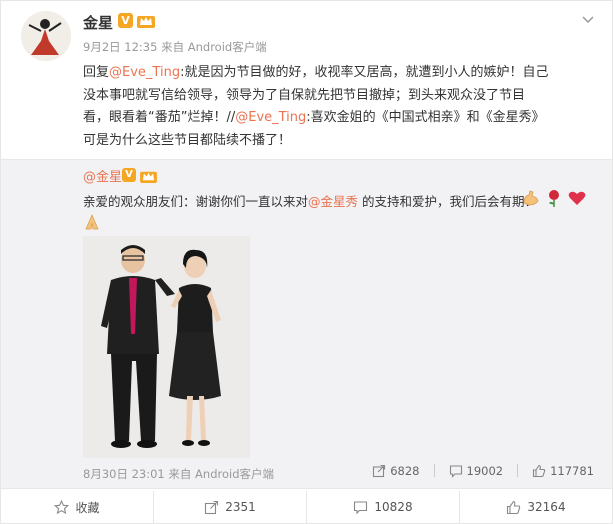 Image resolution: width=613 pixels, height=524 pixels. Describe the element at coordinates (577, 198) in the screenshot. I see `heart-emoji-icon` at that location.